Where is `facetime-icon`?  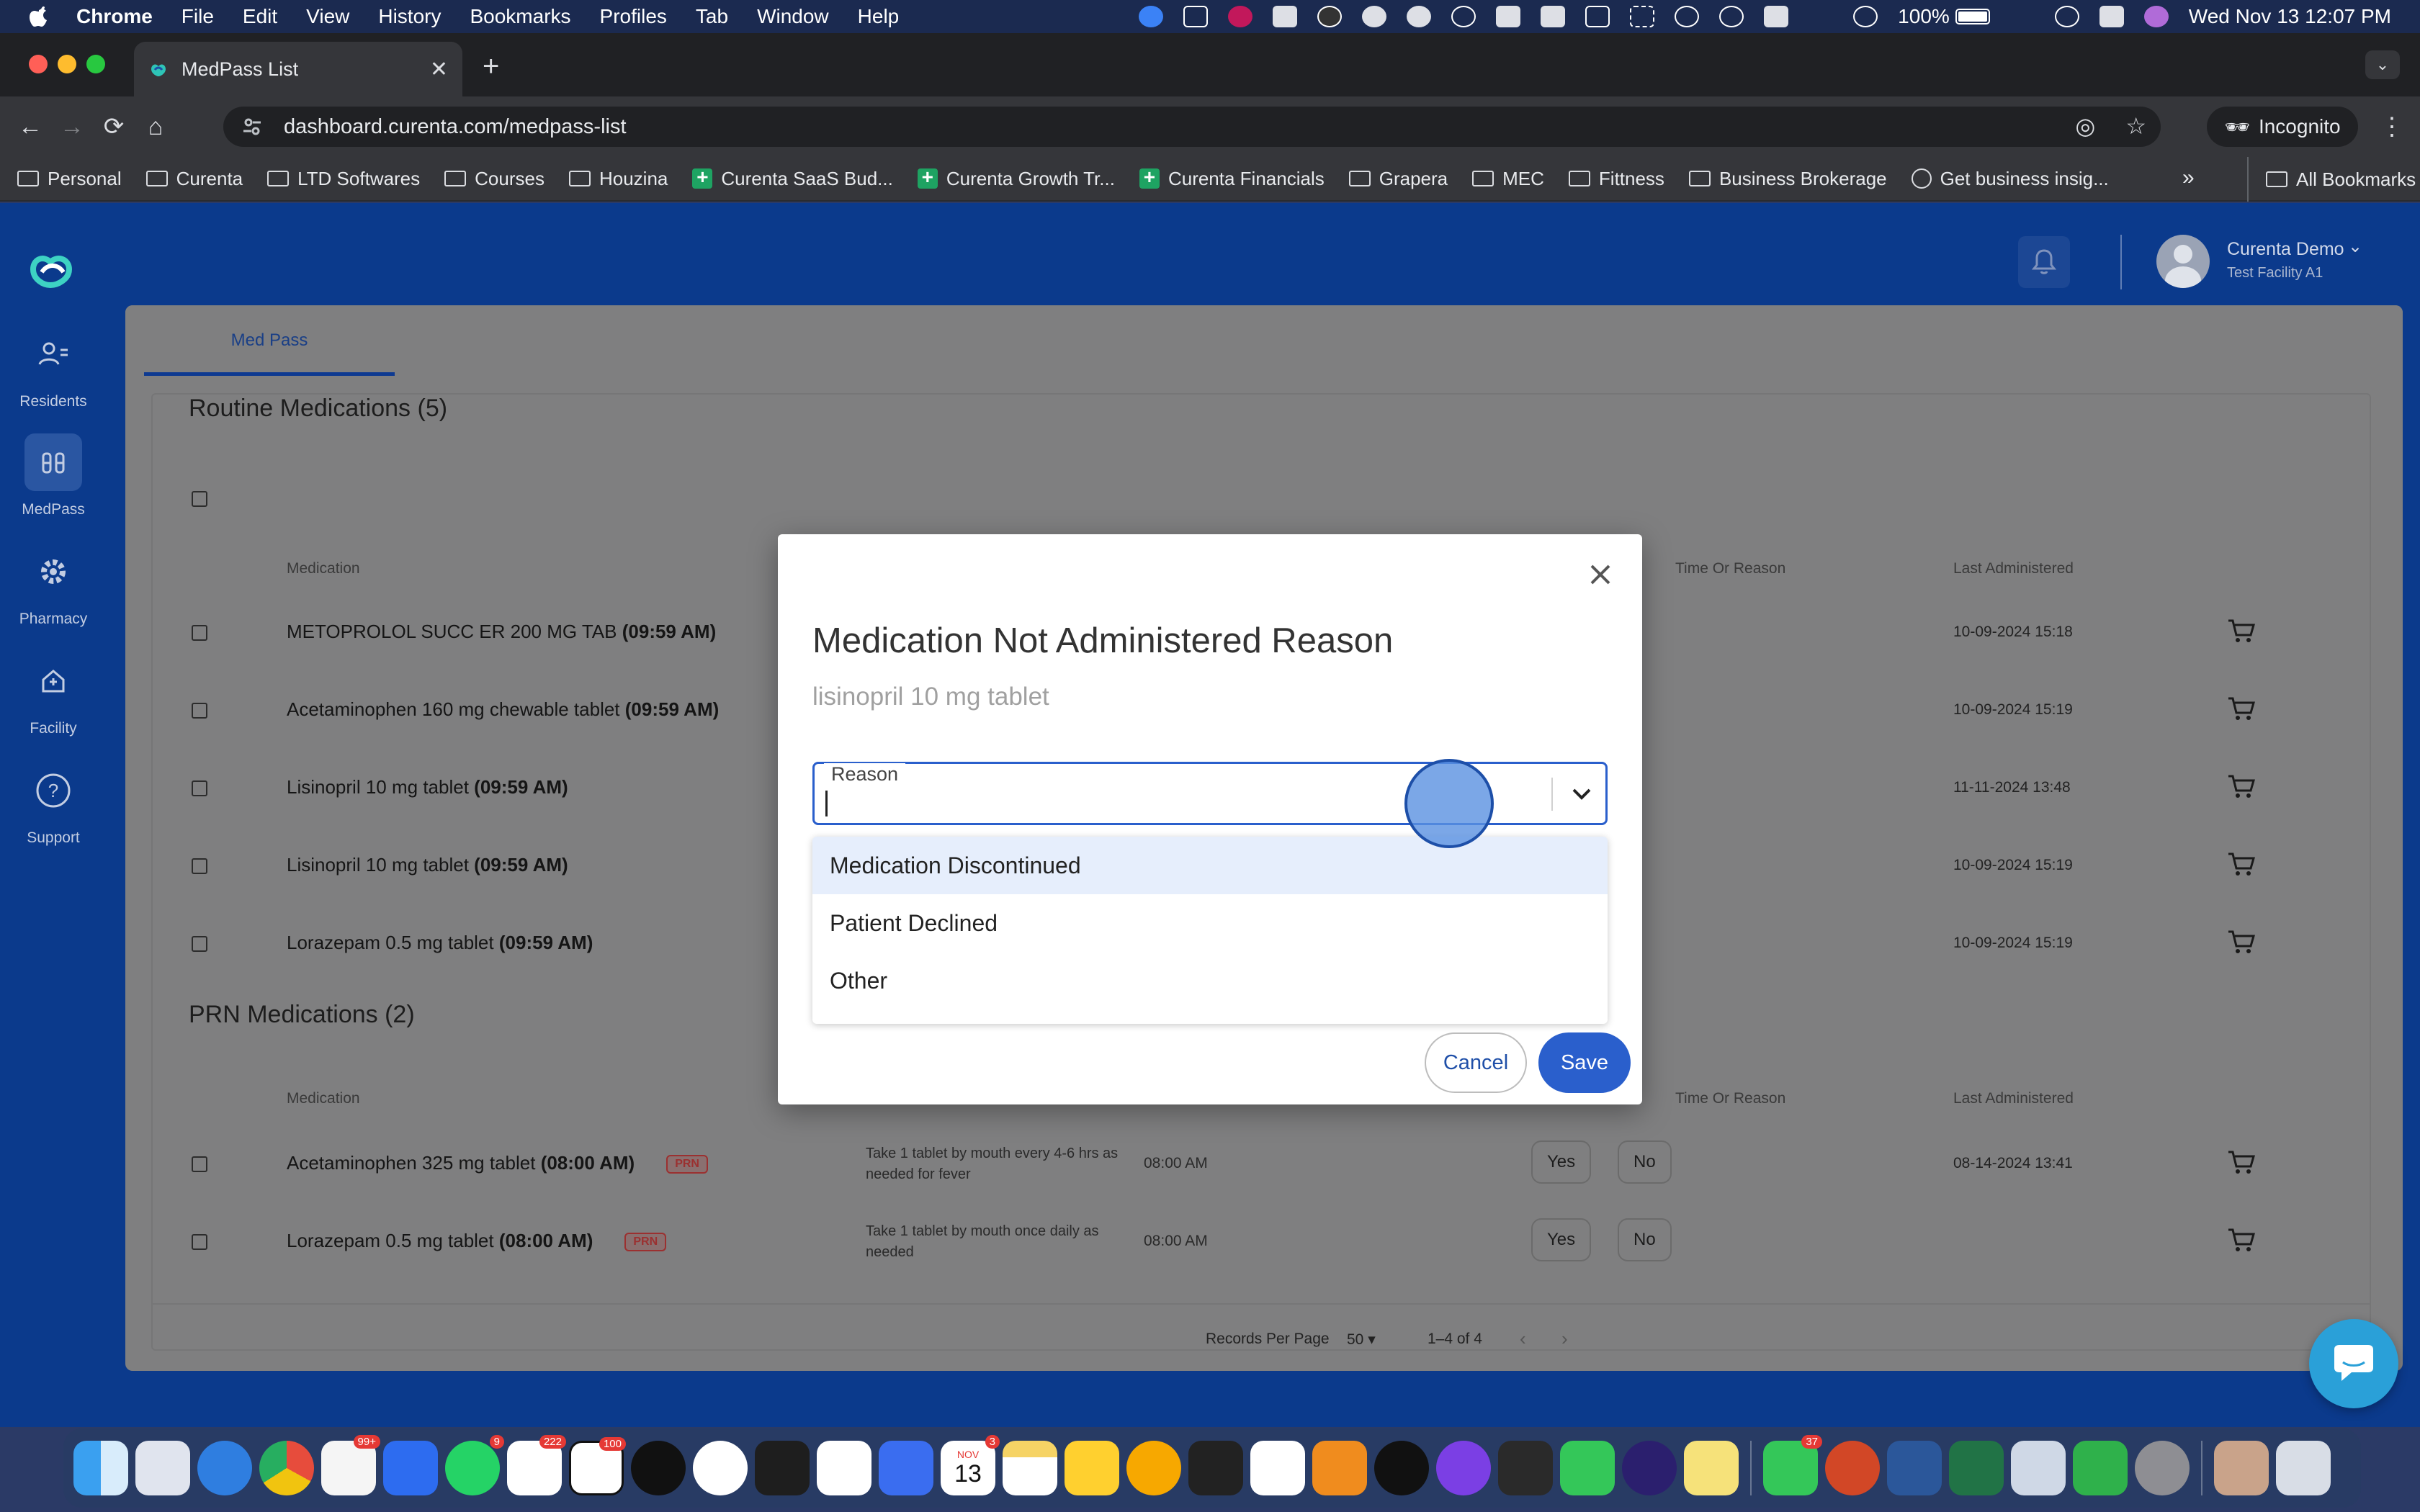 facetime-icon is located at coordinates (1588, 1468).